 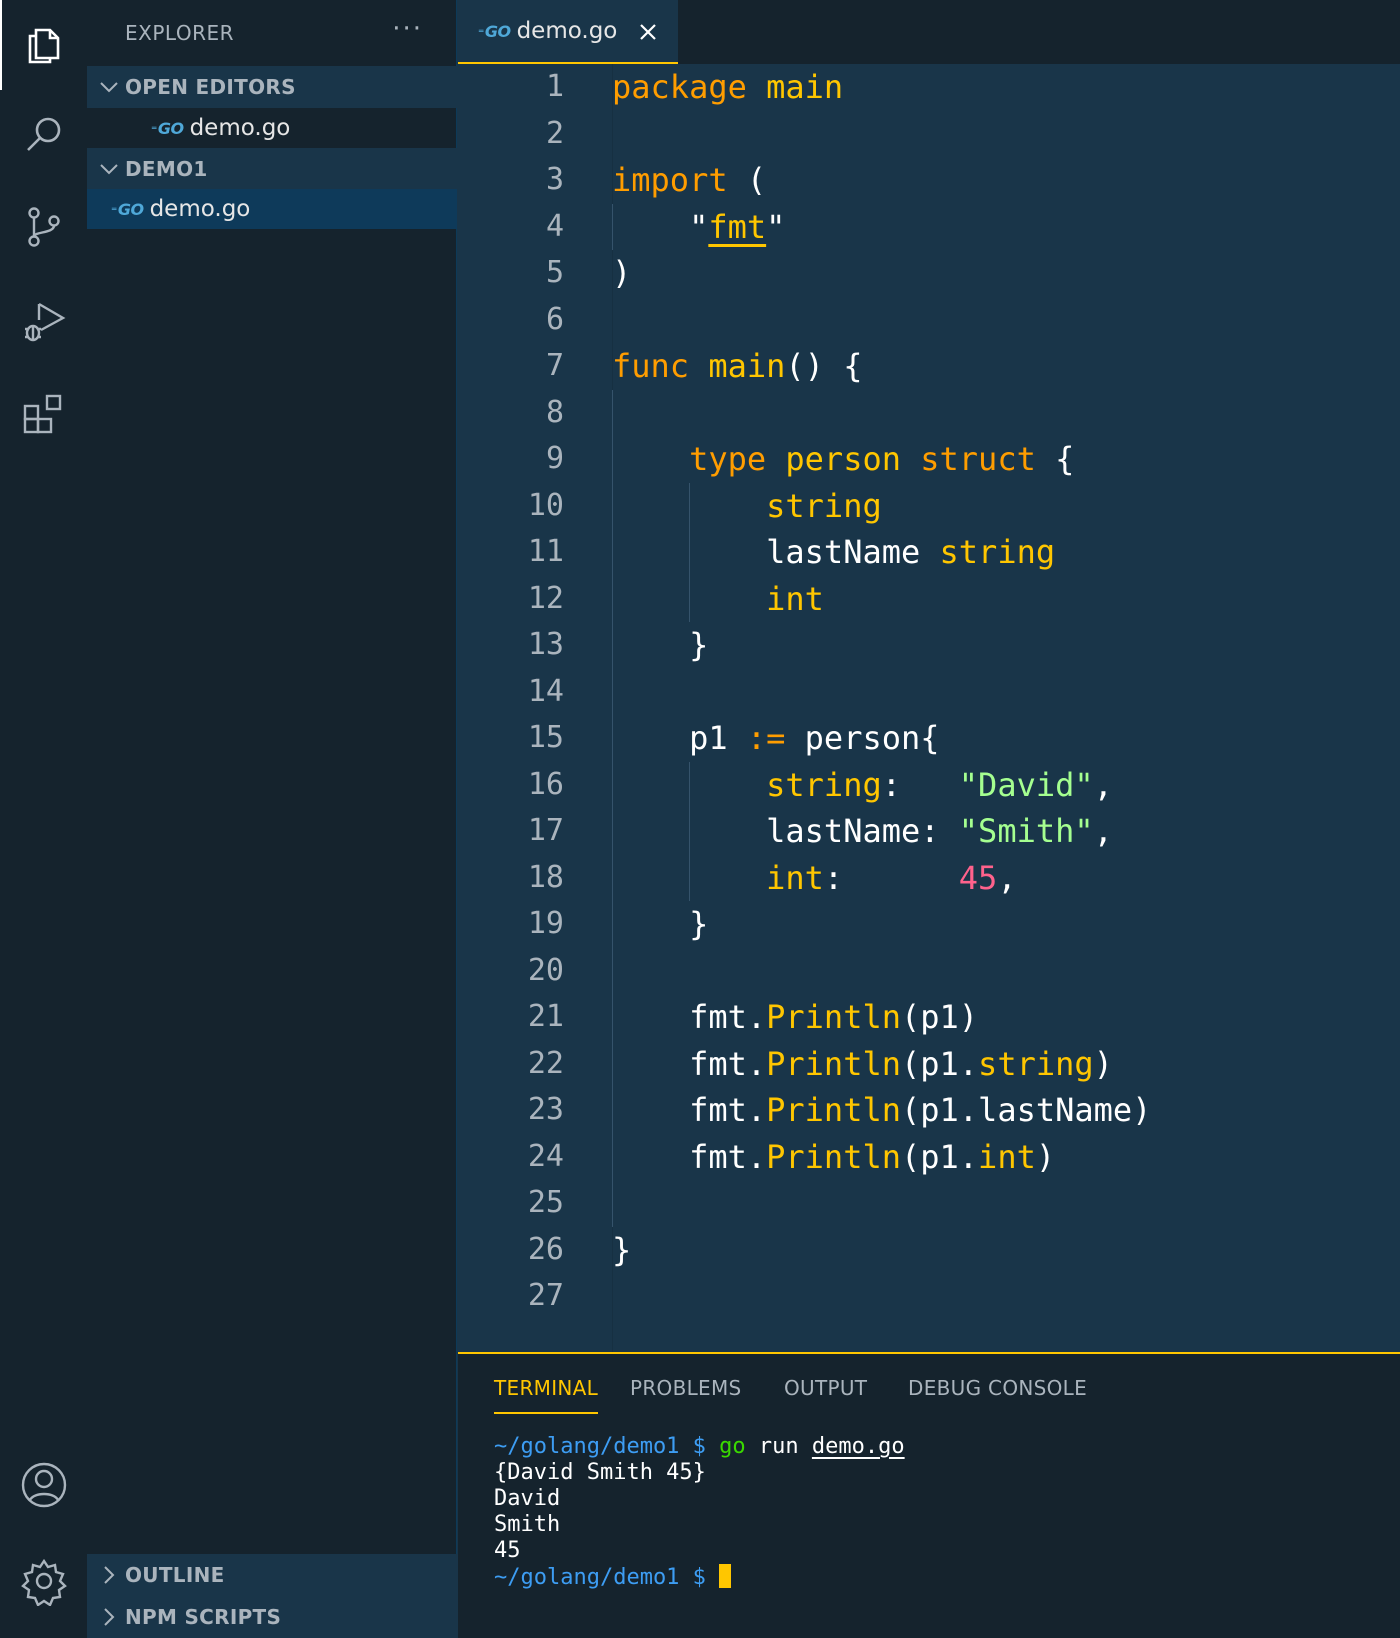 What do you see at coordinates (824, 366) in the screenshot?
I see `code-token: () {` at bounding box center [824, 366].